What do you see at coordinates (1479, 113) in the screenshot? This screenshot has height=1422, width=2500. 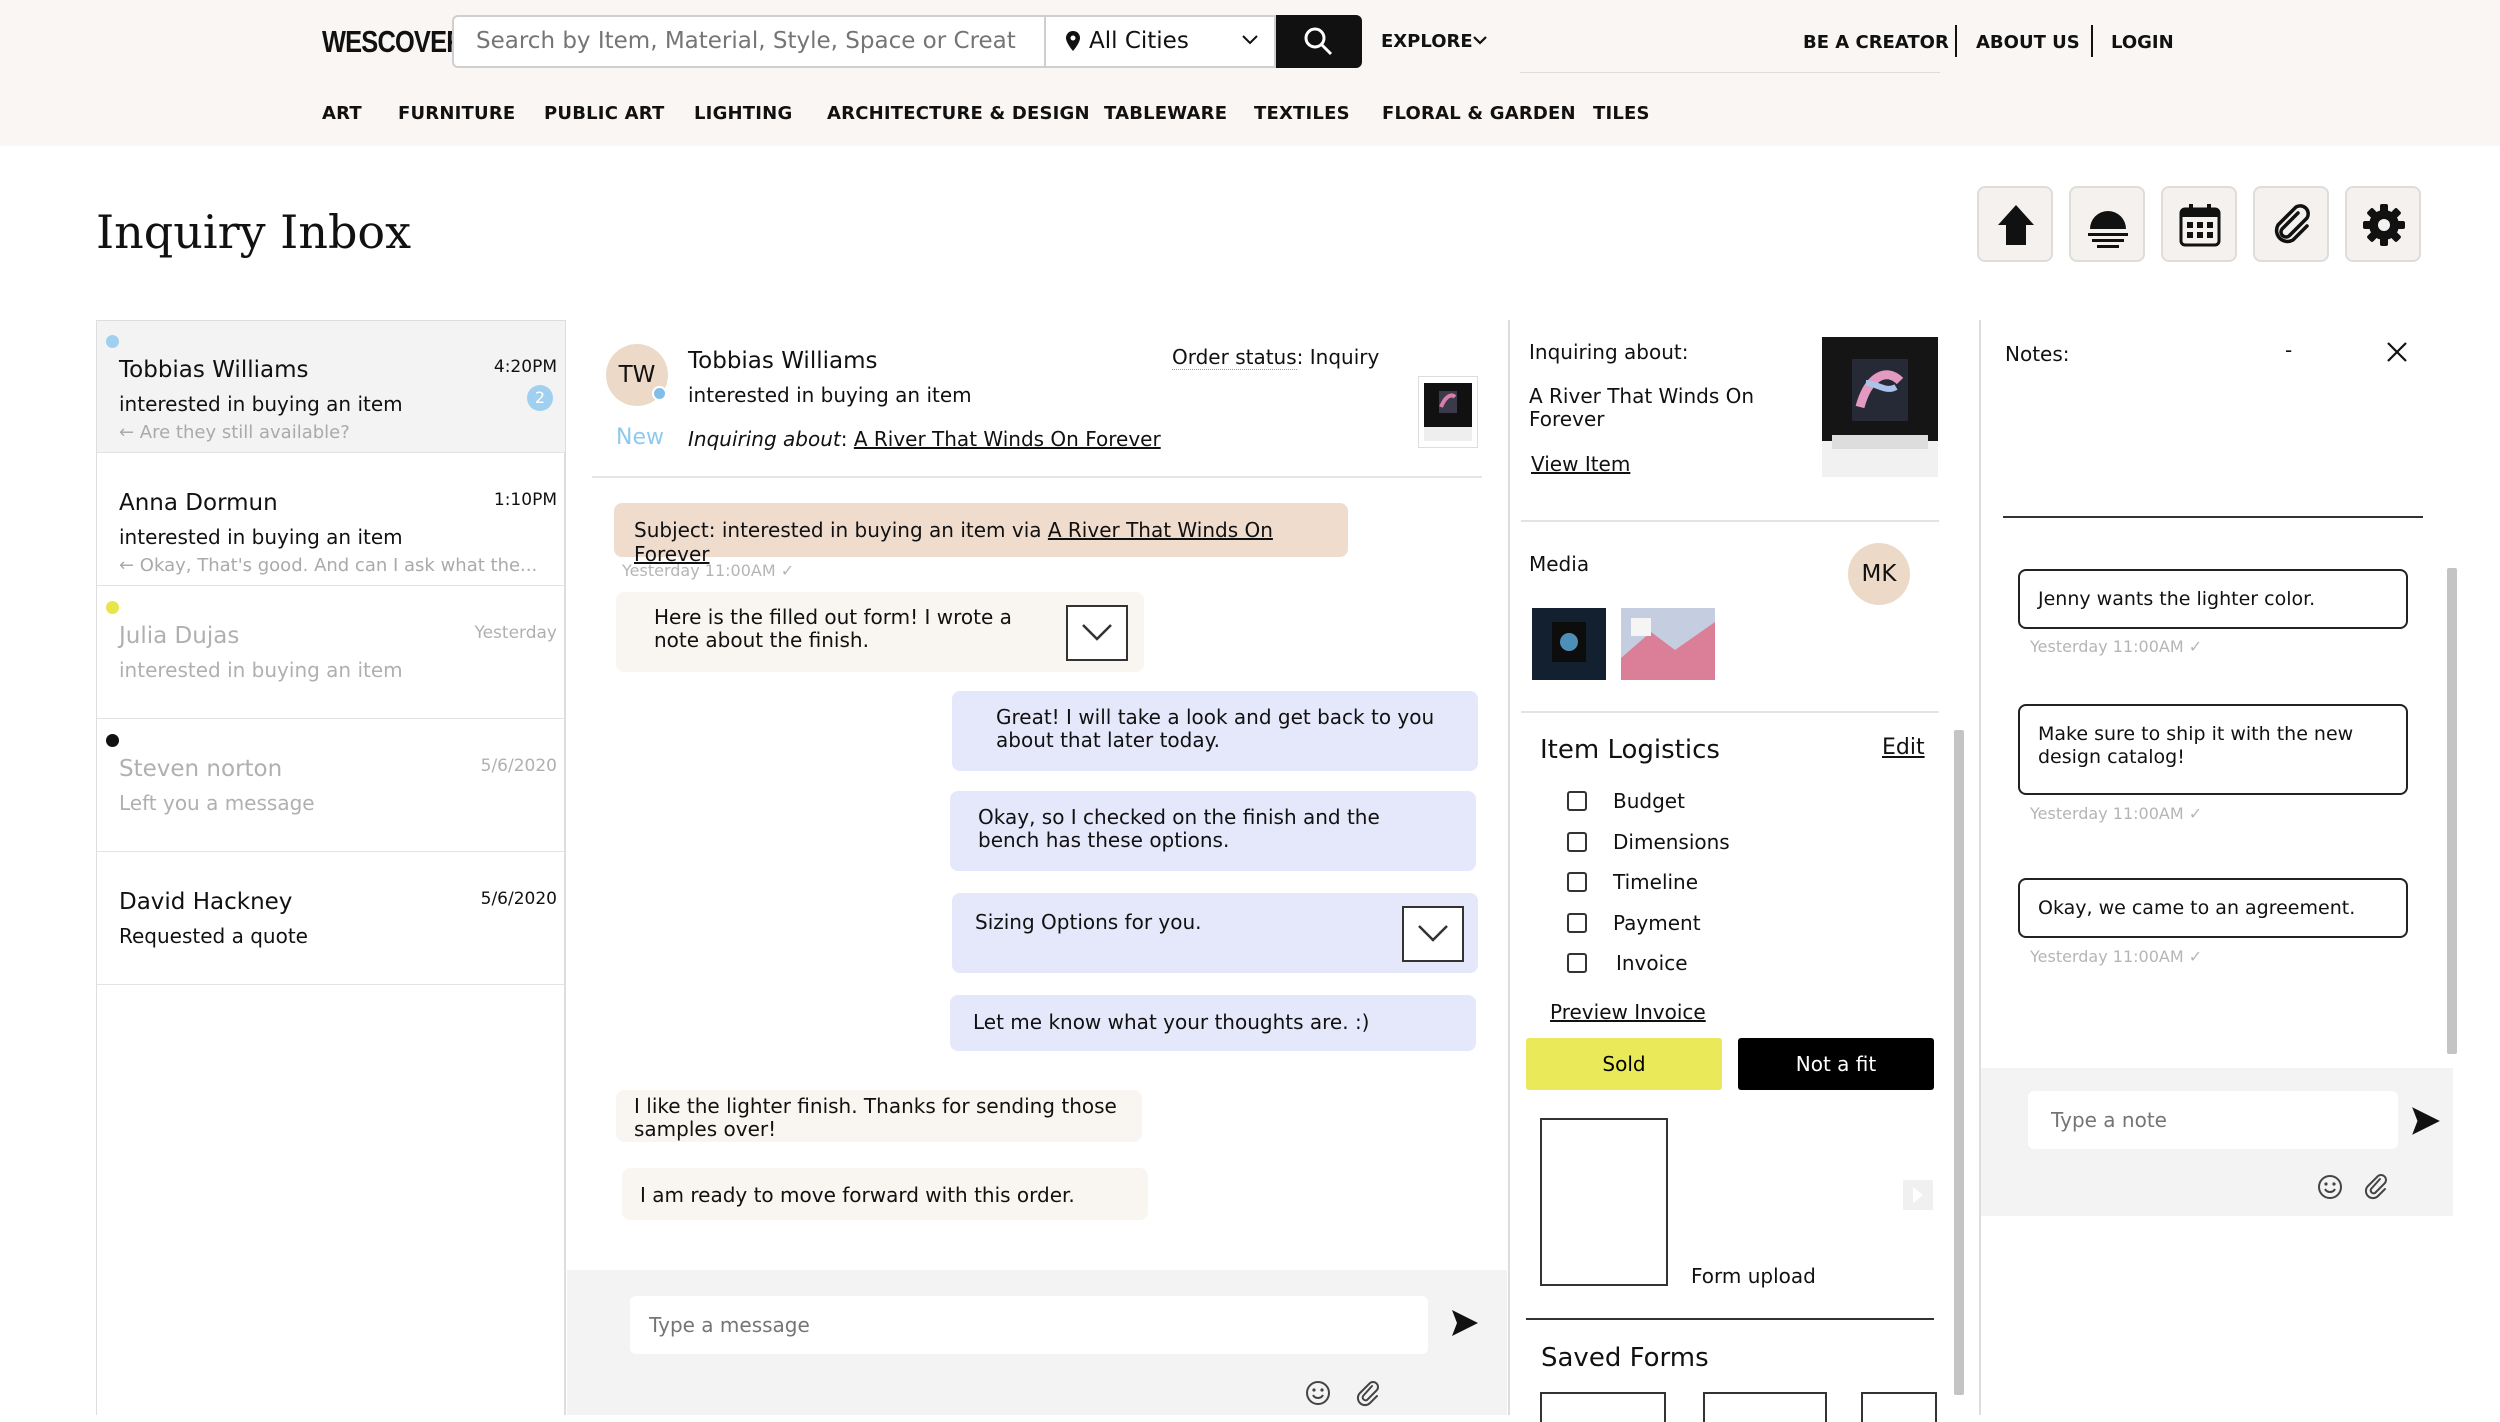 I see `category-floral-garden: FLORAL & GARDEN` at bounding box center [1479, 113].